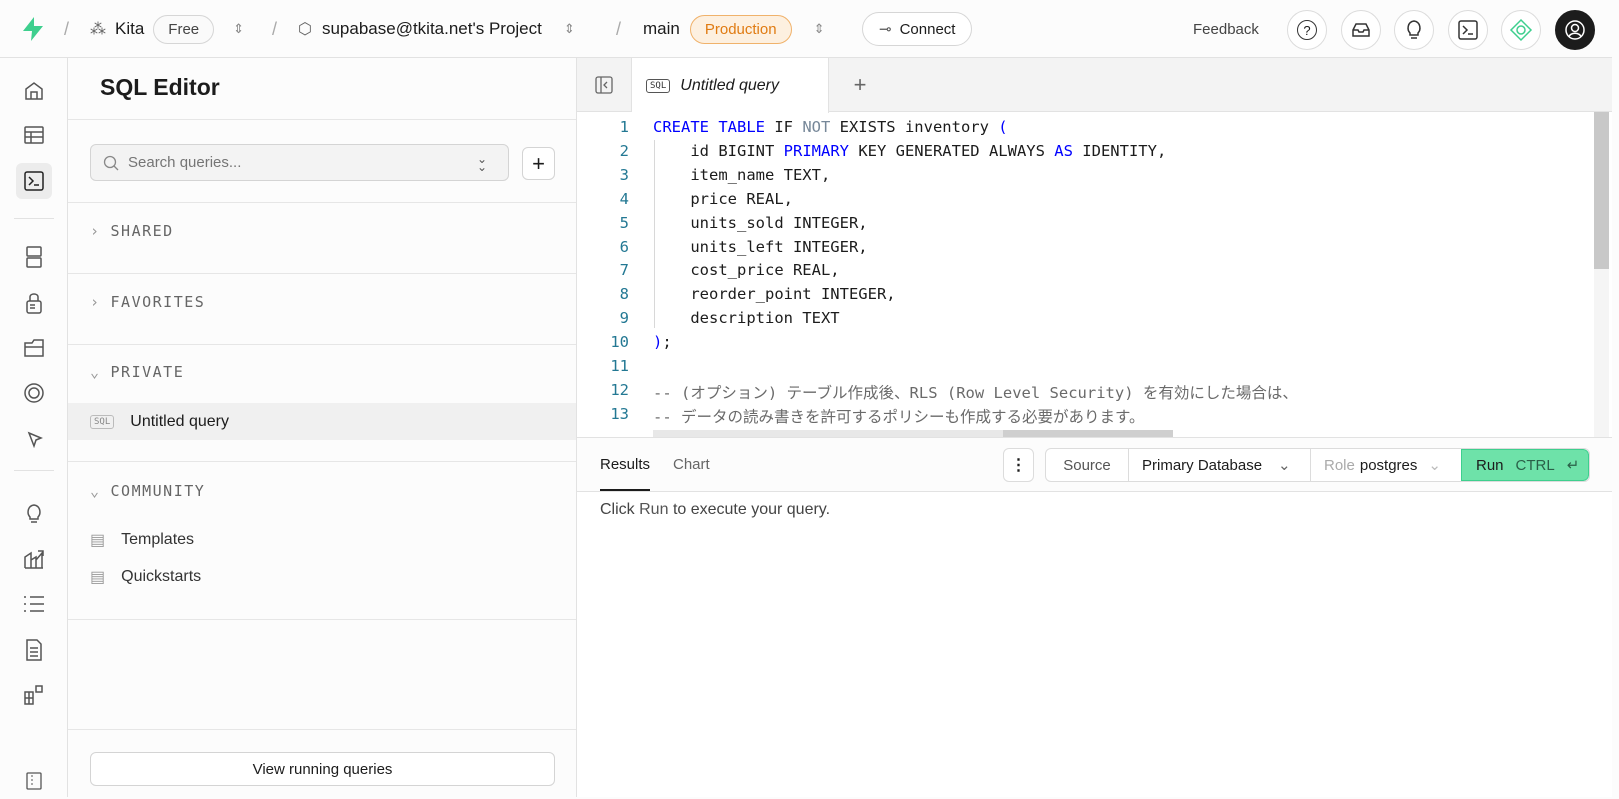 This screenshot has height=799, width=1619. Describe the element at coordinates (1202, 465) in the screenshot. I see `database-value: Primary Database` at that location.